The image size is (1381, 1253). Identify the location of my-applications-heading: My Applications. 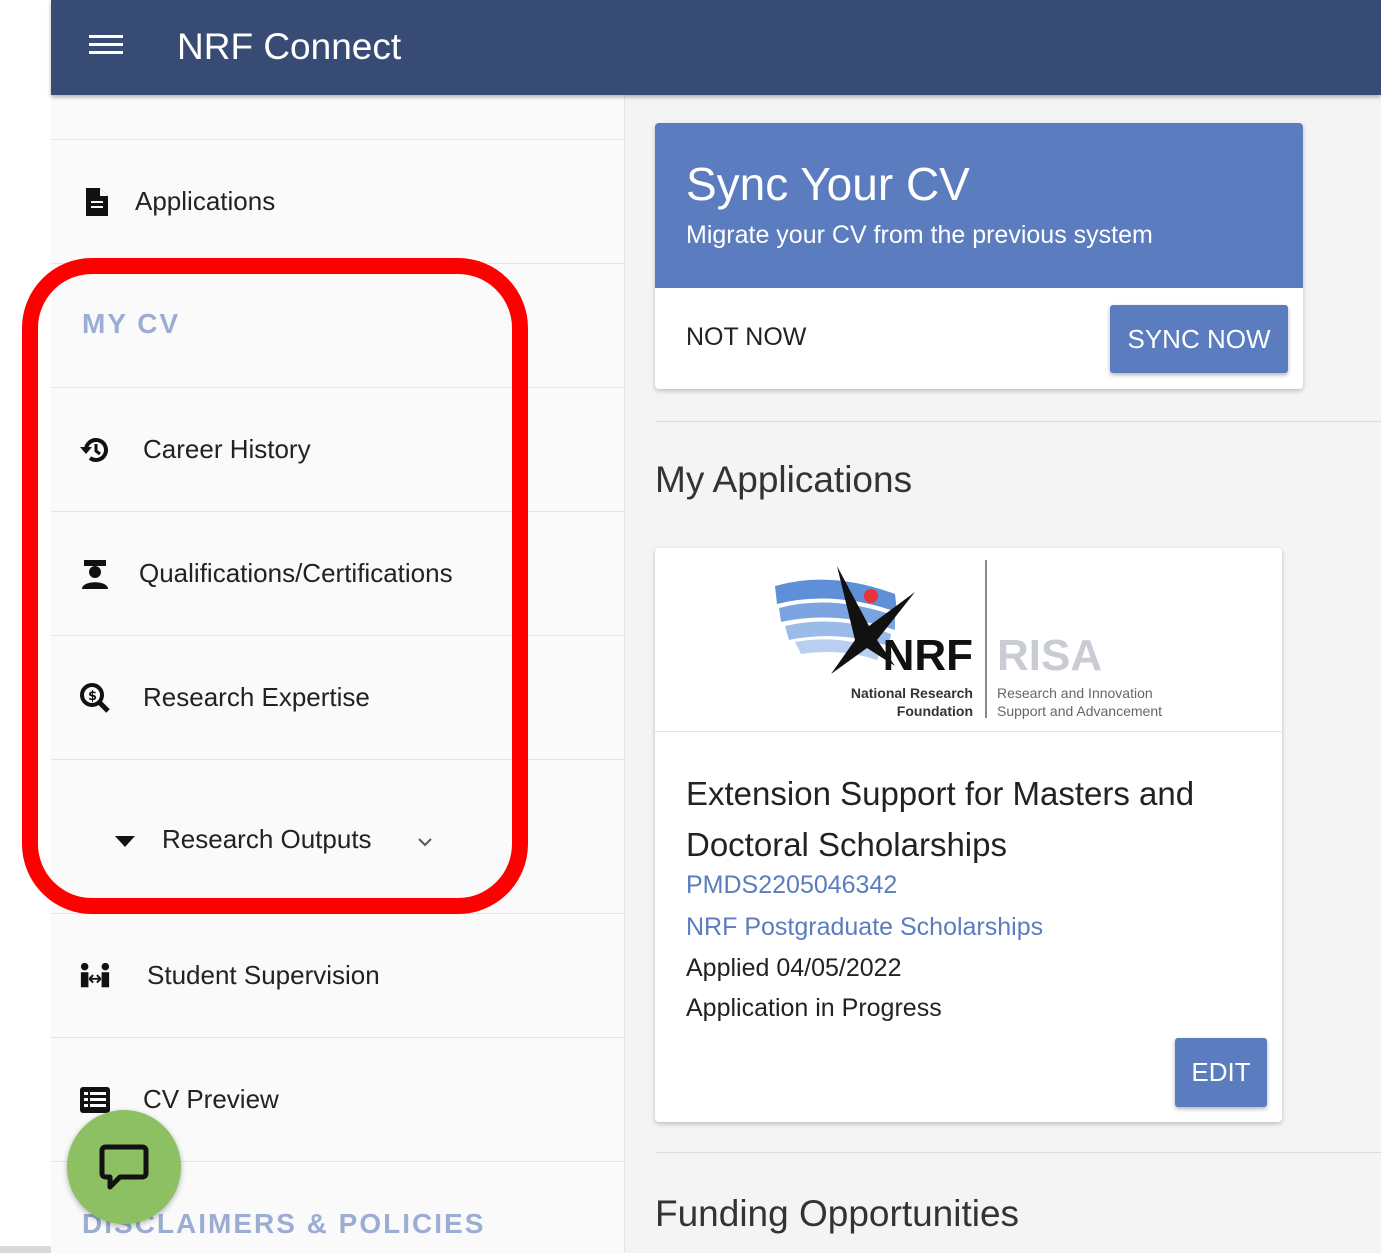
(784, 479).